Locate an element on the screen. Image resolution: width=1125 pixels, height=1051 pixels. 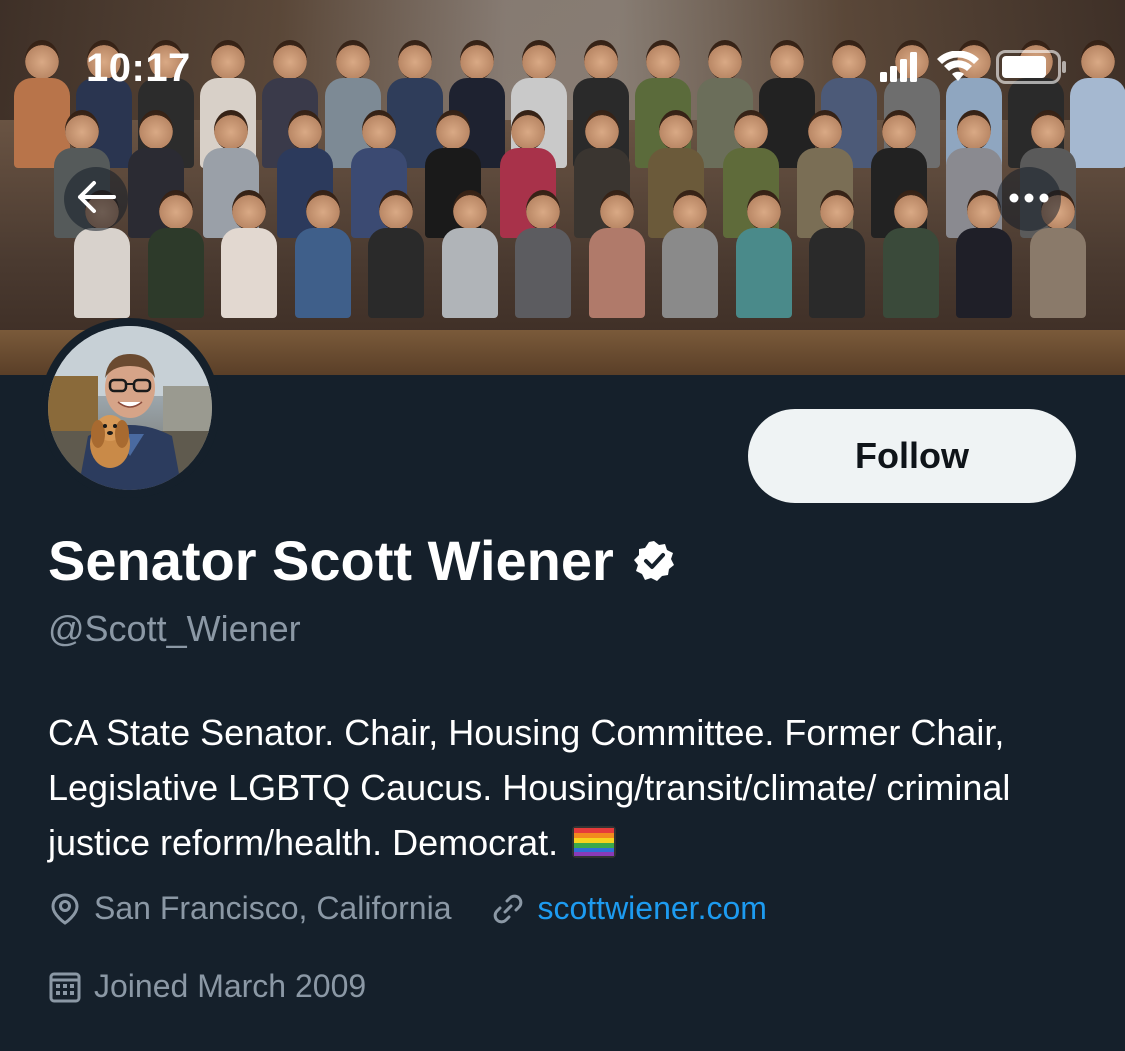
profile-handle: @Scott_Wiener is located at coordinates (174, 628).